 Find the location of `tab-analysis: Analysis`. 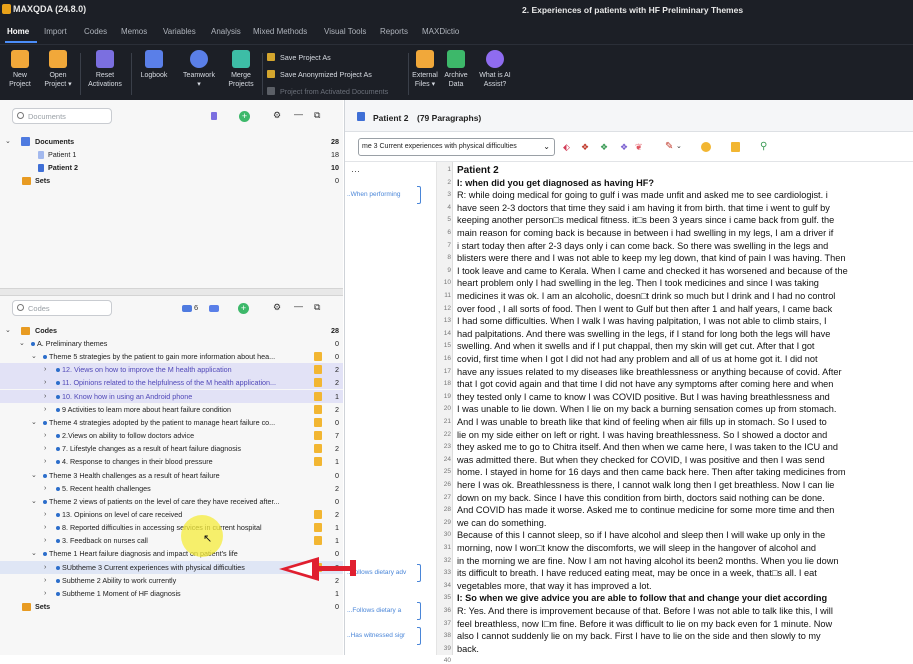

tab-analysis: Analysis is located at coordinates (226, 31).